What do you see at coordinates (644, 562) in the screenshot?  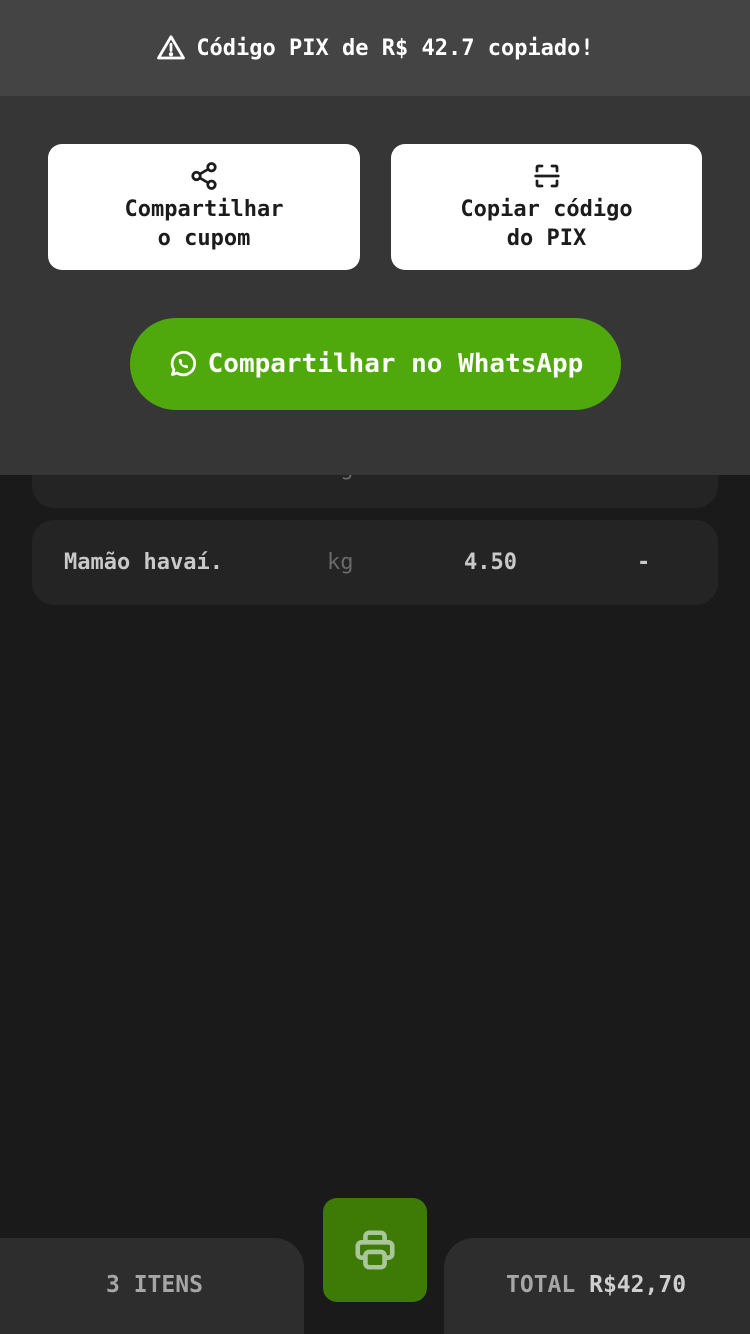 I see `item-price: -` at bounding box center [644, 562].